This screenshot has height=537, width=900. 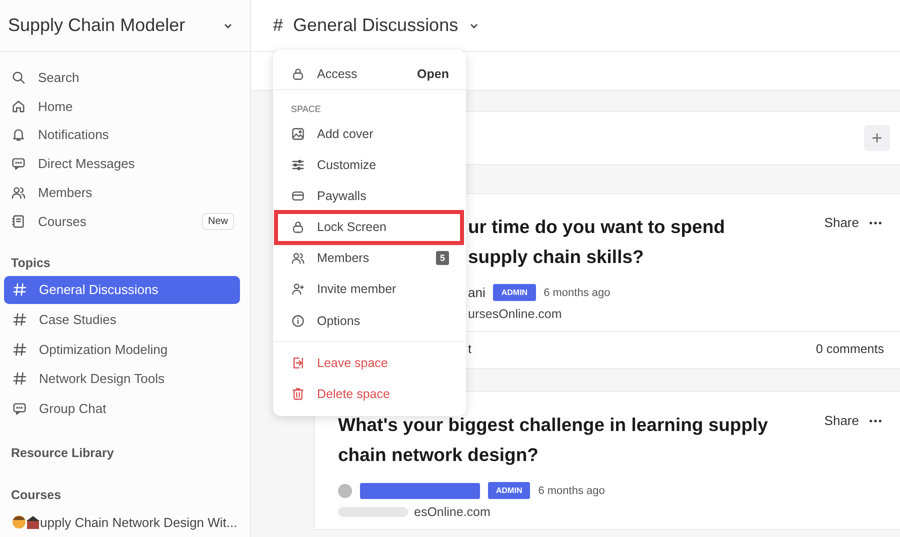 I want to click on menu-item: Invite member, so click(x=369, y=289).